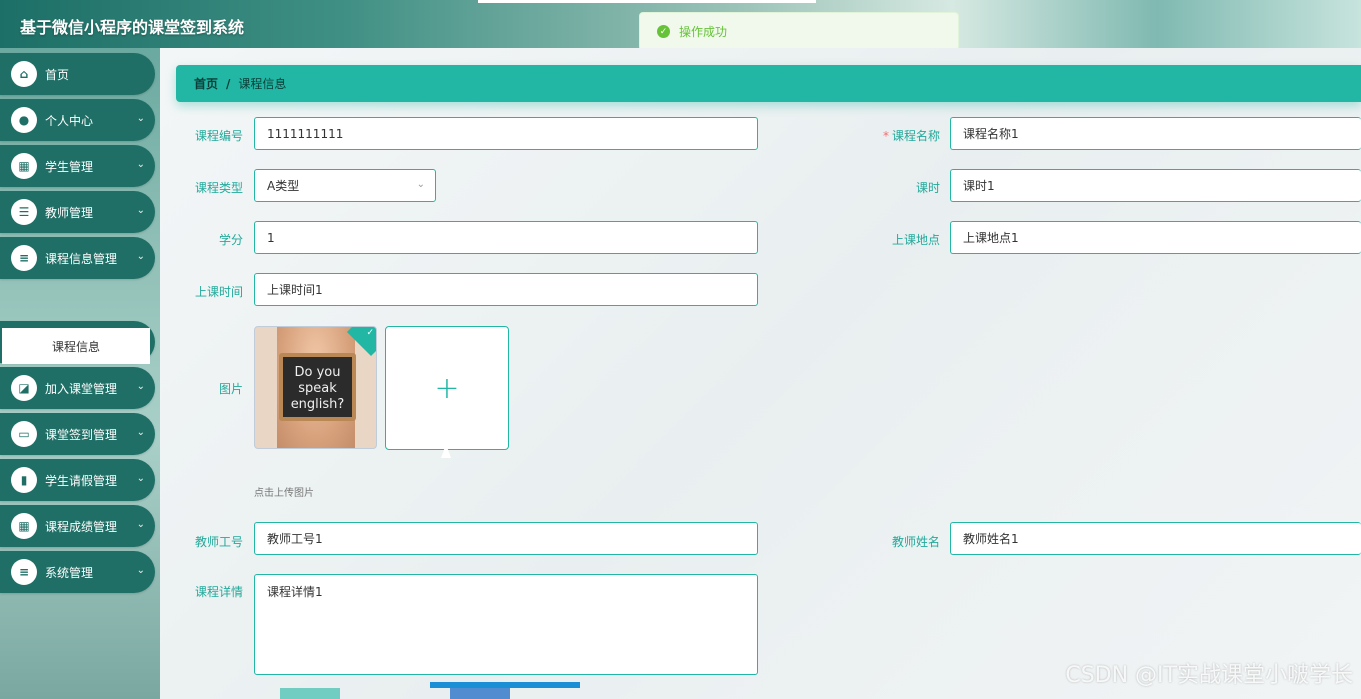  What do you see at coordinates (927, 188) in the screenshot?
I see `hours-label: 课时` at bounding box center [927, 188].